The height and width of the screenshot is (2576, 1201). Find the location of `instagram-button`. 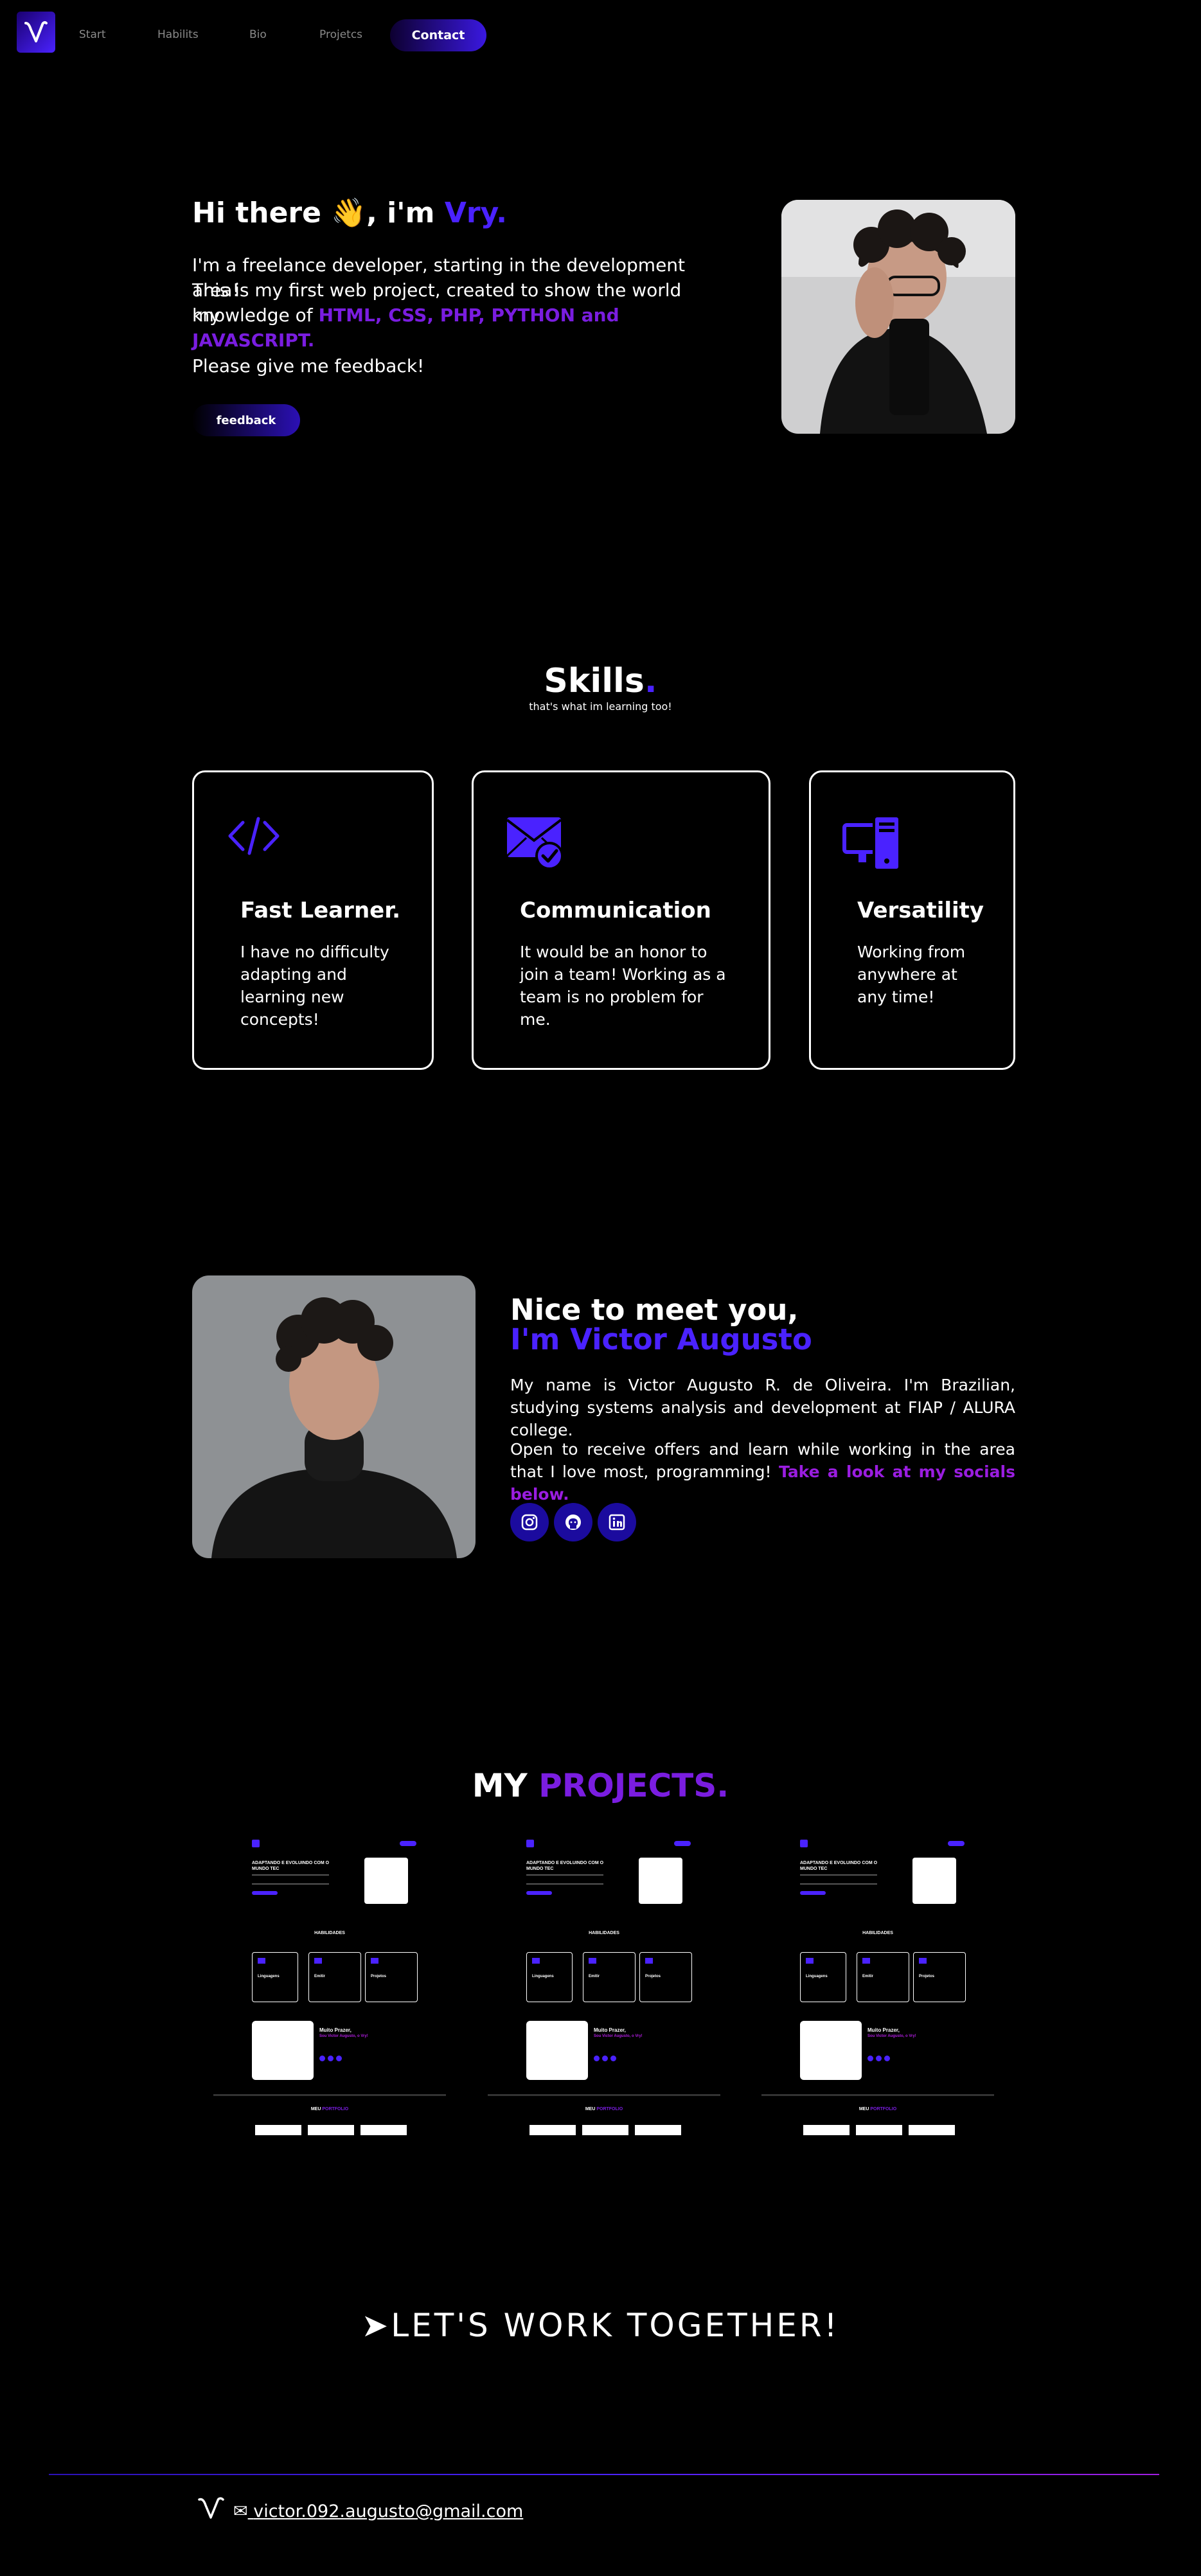

instagram-button is located at coordinates (529, 1522).